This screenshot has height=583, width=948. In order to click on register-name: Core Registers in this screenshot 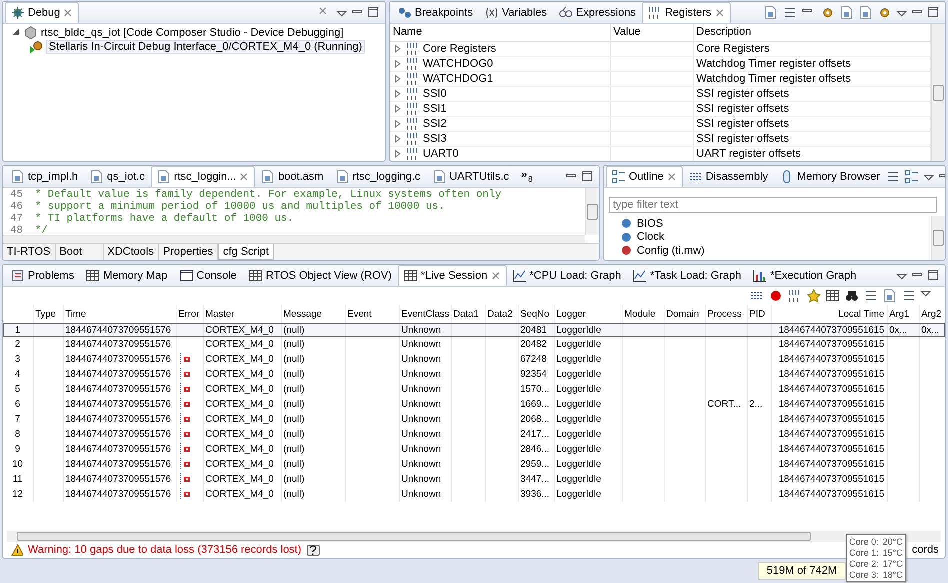, I will do `click(459, 48)`.